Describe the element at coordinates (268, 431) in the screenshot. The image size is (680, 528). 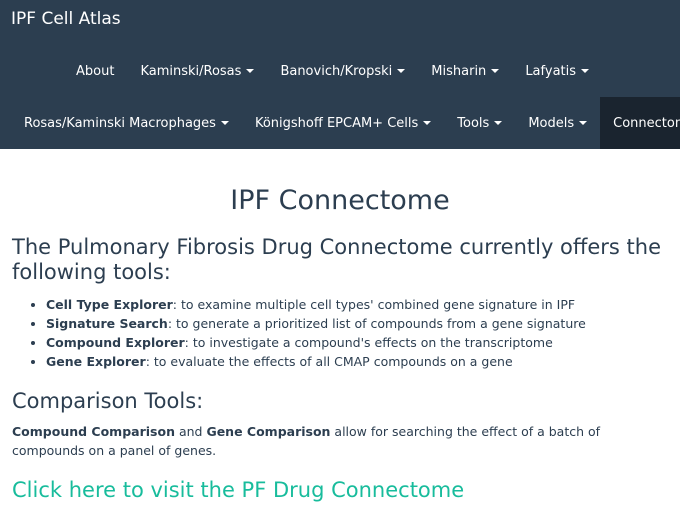
I see `comparison-term-2: Gene Comparison` at that location.